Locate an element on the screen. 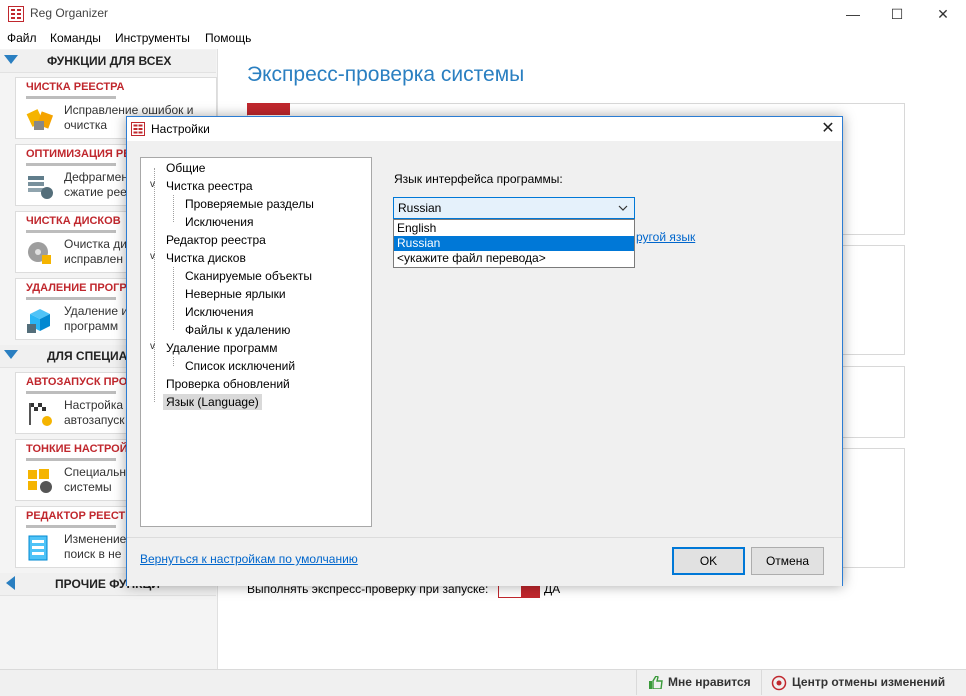 The height and width of the screenshot is (696, 966). app-logo-icon is located at coordinates (16, 14).